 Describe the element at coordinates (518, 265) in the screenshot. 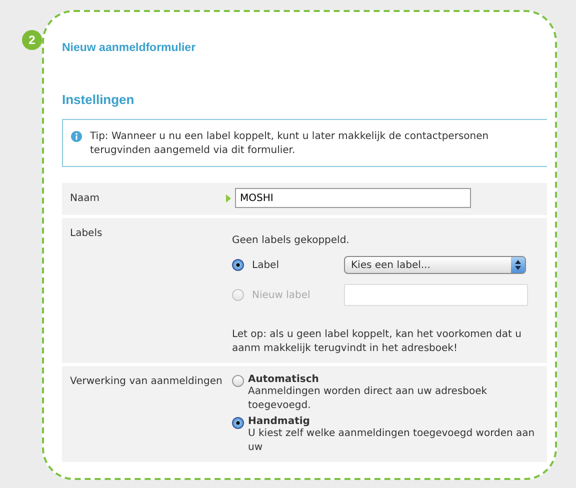

I see `dropdown-arrows-icon` at that location.